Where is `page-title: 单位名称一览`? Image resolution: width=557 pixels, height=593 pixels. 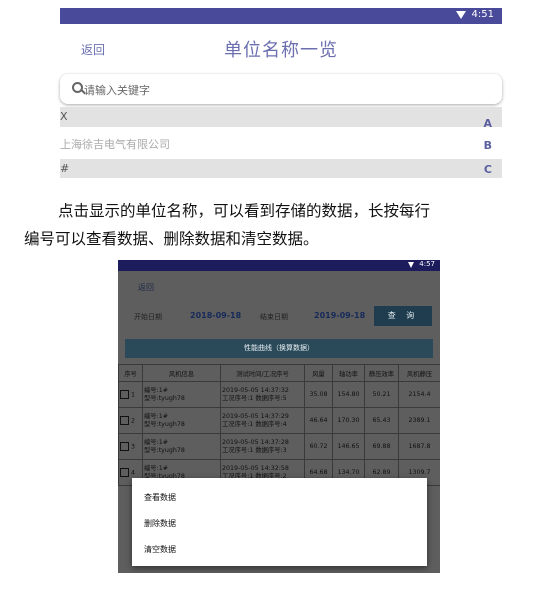 page-title: 单位名称一览 is located at coordinates (281, 50).